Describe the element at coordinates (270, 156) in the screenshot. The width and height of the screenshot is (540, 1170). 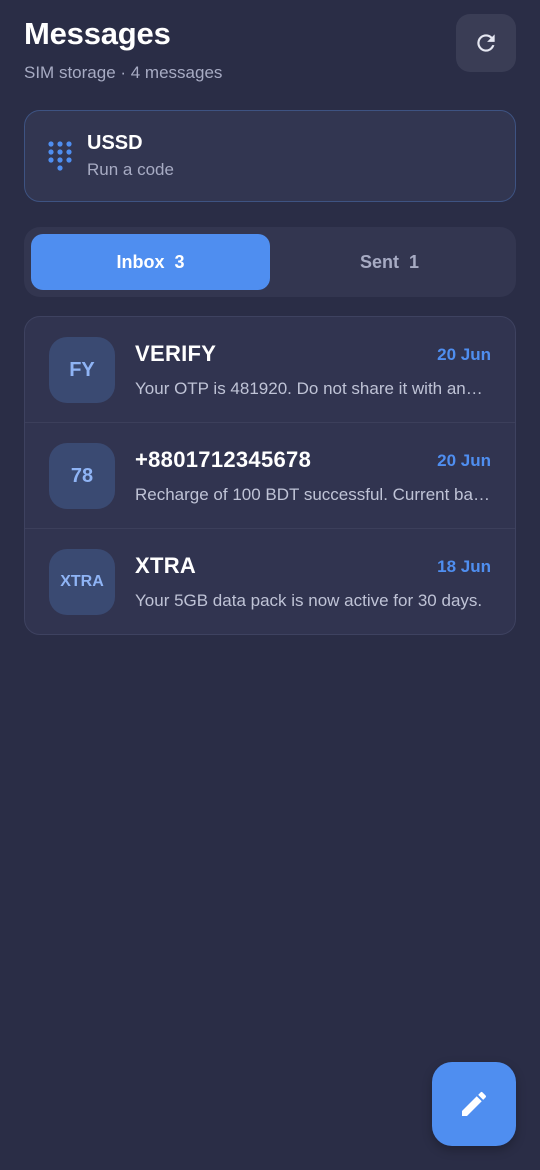
I see `ussd-card: USSD Run a code` at that location.